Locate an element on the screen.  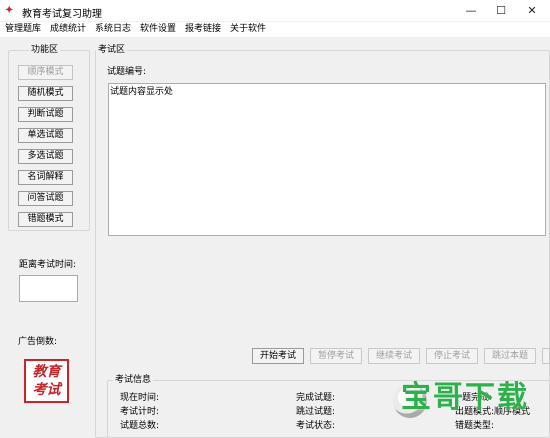
completed-questions-label: 完成试题: is located at coordinates (316, 398).